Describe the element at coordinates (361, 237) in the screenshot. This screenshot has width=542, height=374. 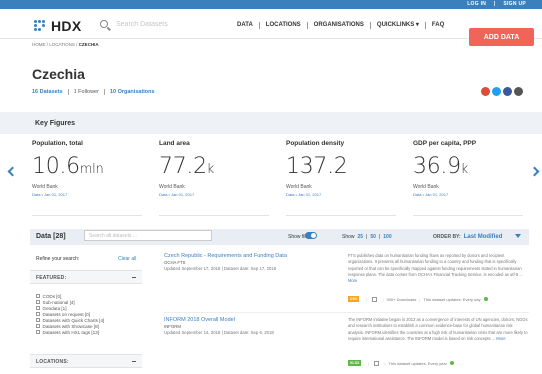
I see `page-size-option: 25` at that location.